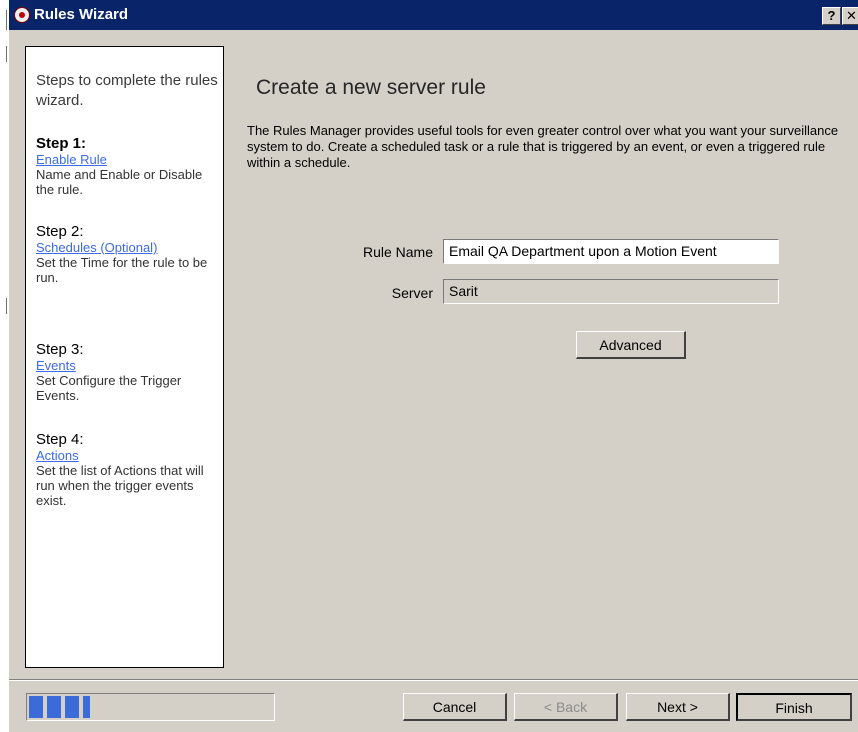 Image resolution: width=858 pixels, height=732 pixels. Describe the element at coordinates (128, 247) in the screenshot. I see `step-2-link: Schedules (Optional)` at that location.